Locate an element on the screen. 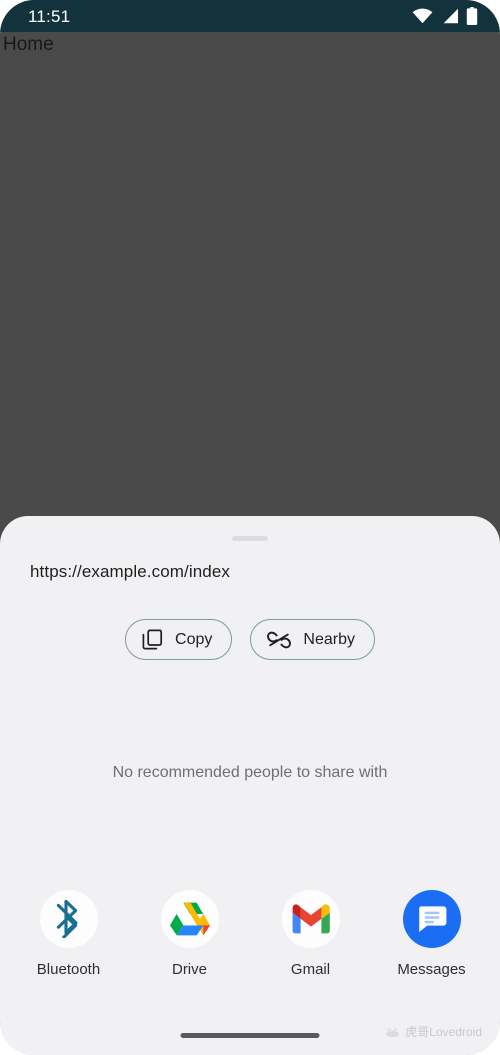 The height and width of the screenshot is (1055, 500). watermark-logo-icon is located at coordinates (393, 1032).